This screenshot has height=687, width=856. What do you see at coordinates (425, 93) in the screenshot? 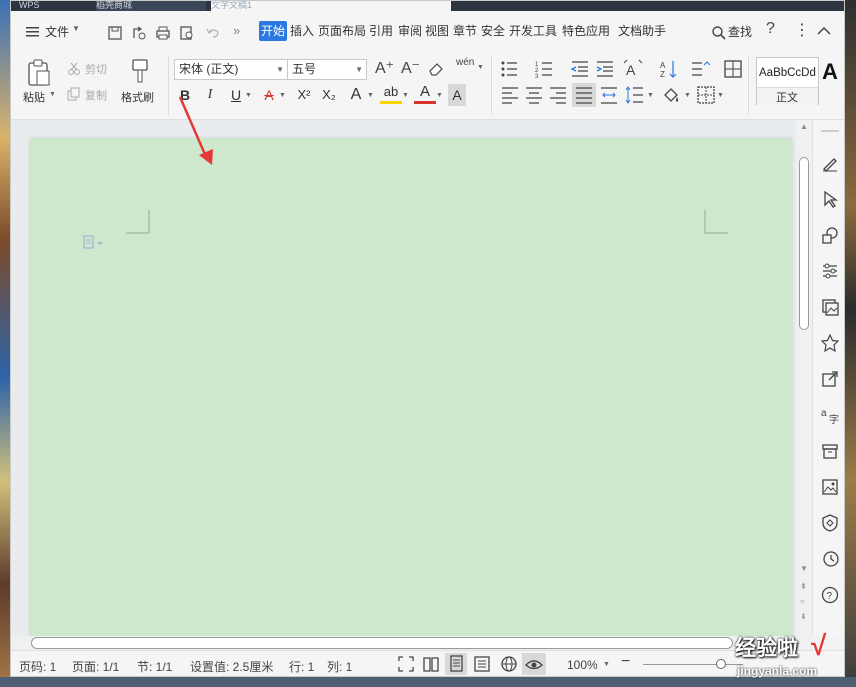
I see `font-color-button: A` at bounding box center [425, 93].